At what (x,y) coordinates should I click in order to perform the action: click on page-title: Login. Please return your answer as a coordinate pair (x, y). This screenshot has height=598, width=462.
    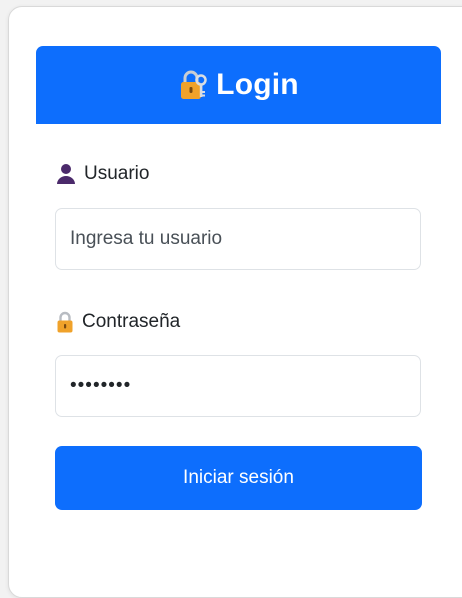
    Looking at the image, I should click on (257, 84).